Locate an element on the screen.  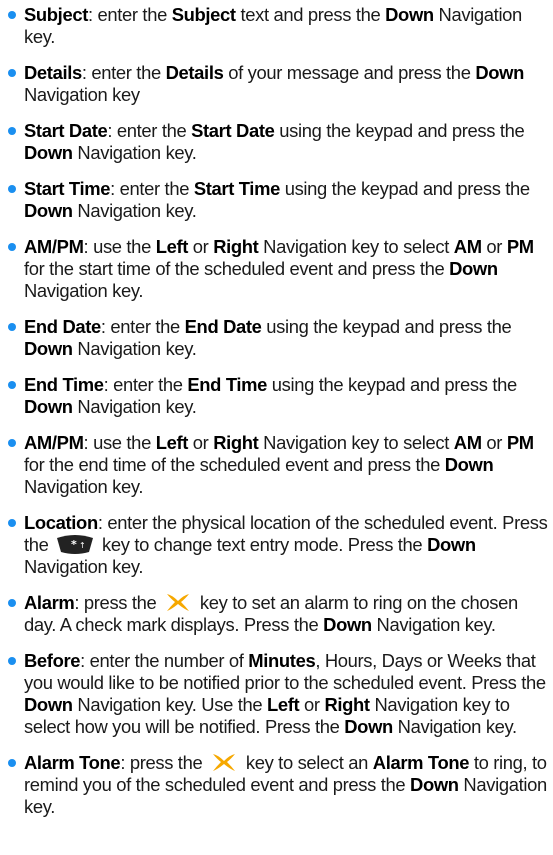
item-label: Subject is located at coordinates (56, 14).